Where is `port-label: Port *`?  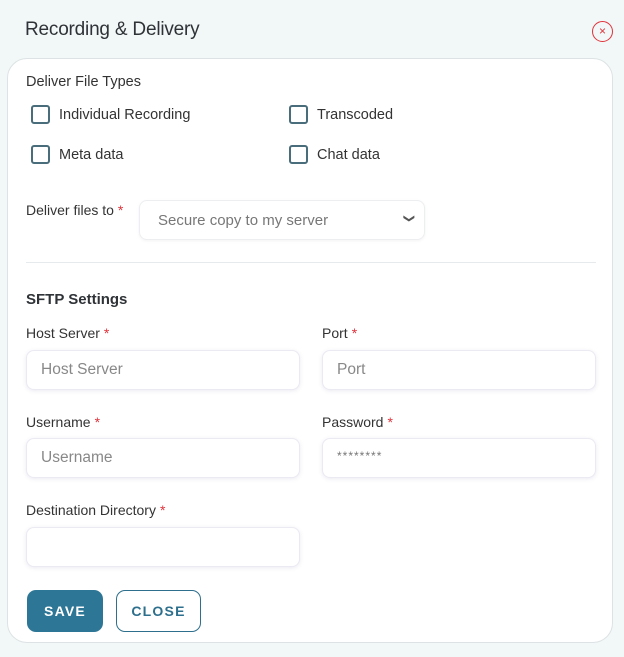 port-label: Port * is located at coordinates (339, 333).